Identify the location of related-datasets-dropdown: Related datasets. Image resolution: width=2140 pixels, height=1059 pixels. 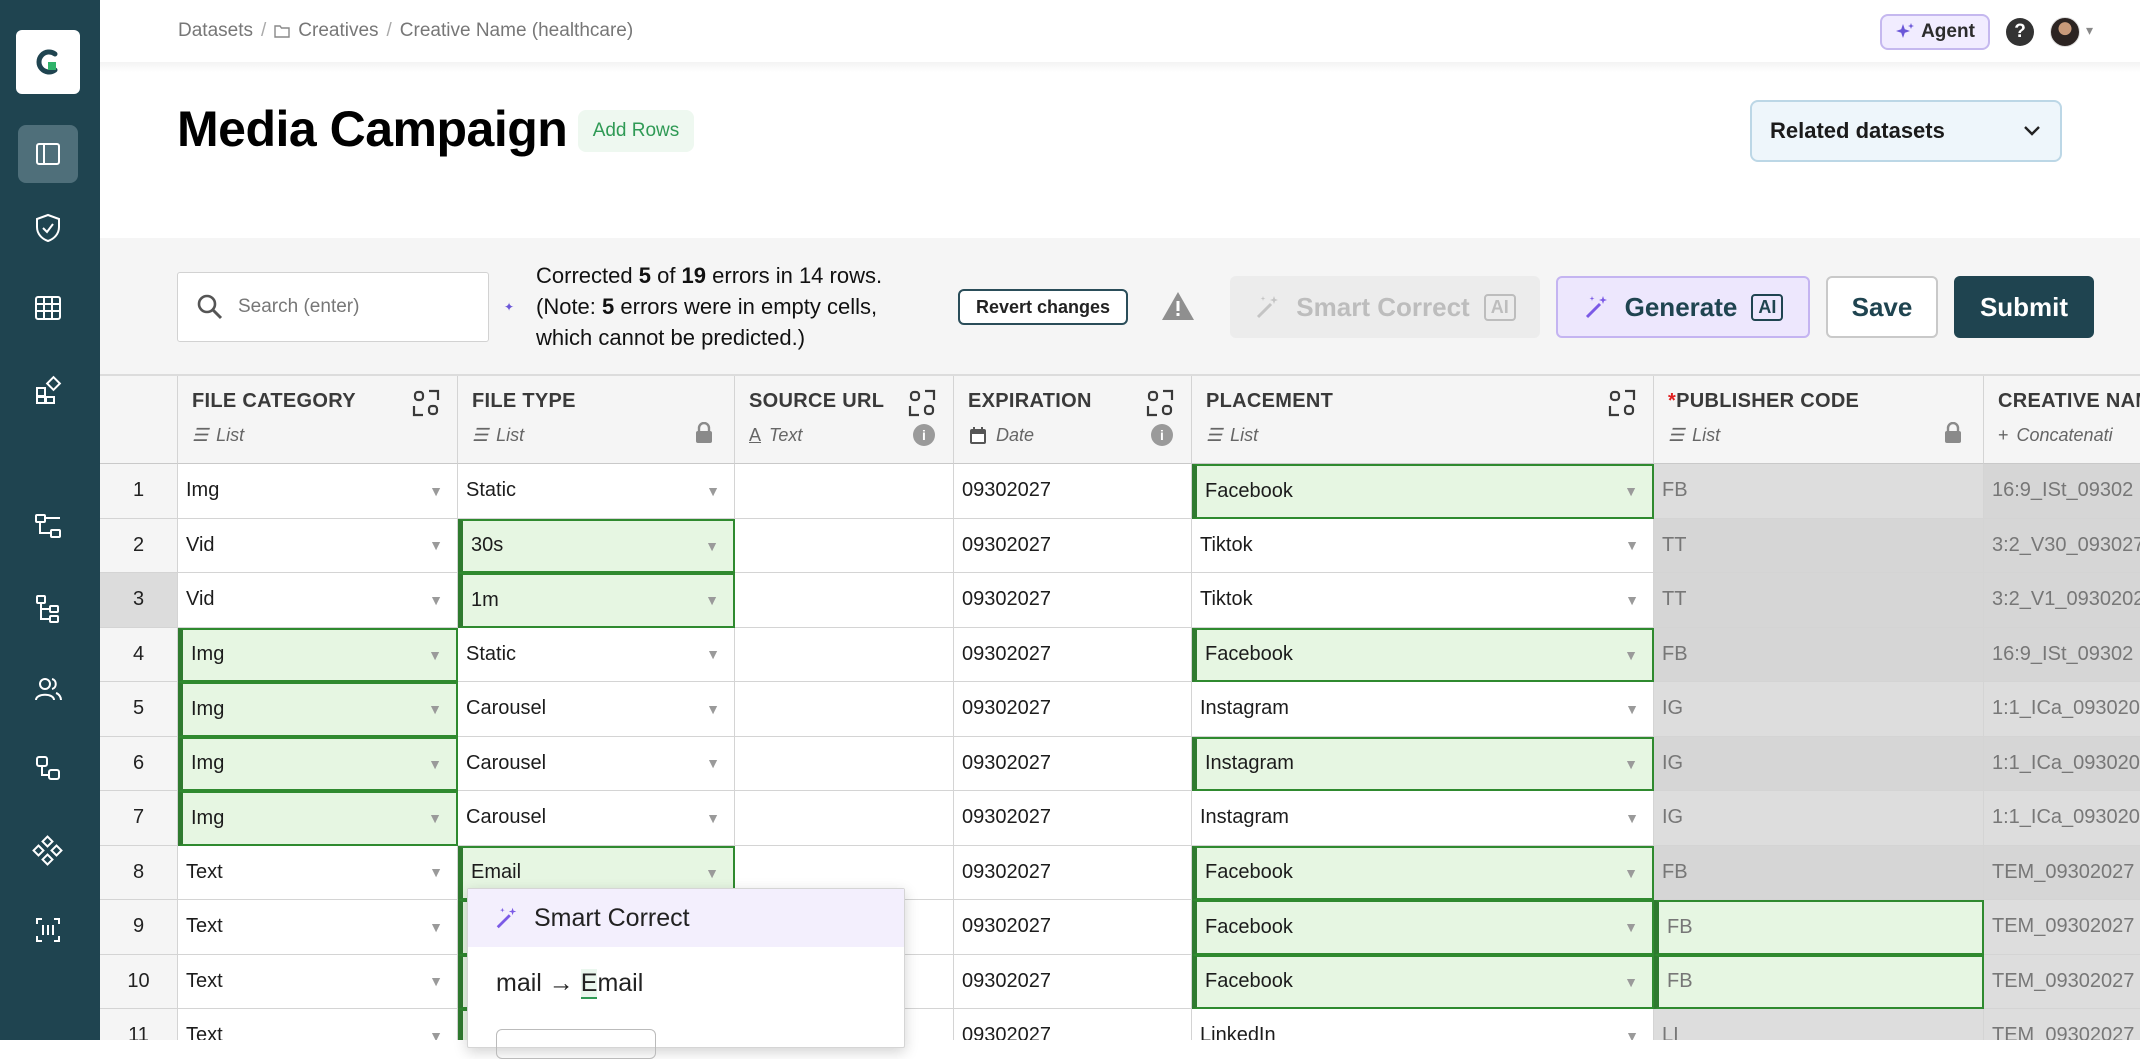
(1906, 131).